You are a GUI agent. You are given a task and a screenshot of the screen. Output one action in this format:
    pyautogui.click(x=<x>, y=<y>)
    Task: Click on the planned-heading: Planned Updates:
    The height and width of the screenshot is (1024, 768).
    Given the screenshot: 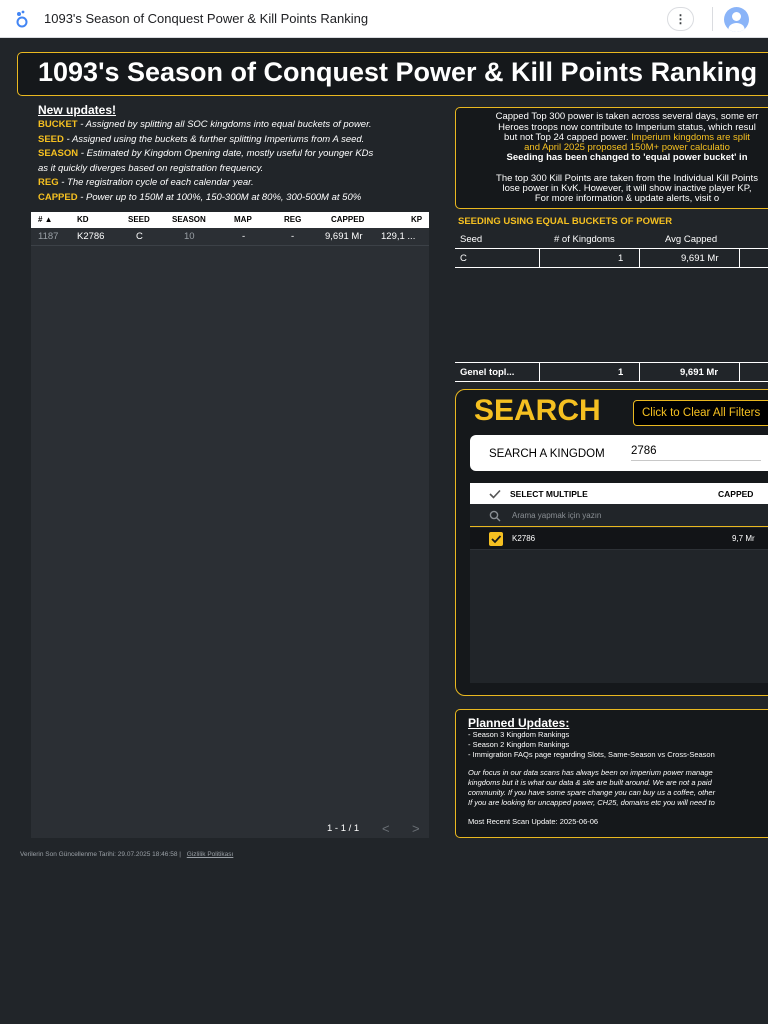 What is the action you would take?
    pyautogui.click(x=519, y=723)
    